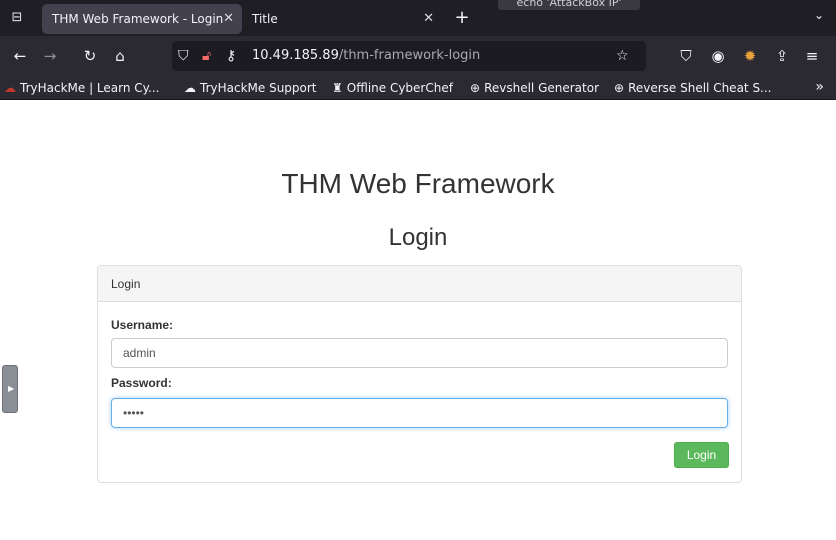  I want to click on bookmark-label: Offline CyberChef, so click(399, 88).